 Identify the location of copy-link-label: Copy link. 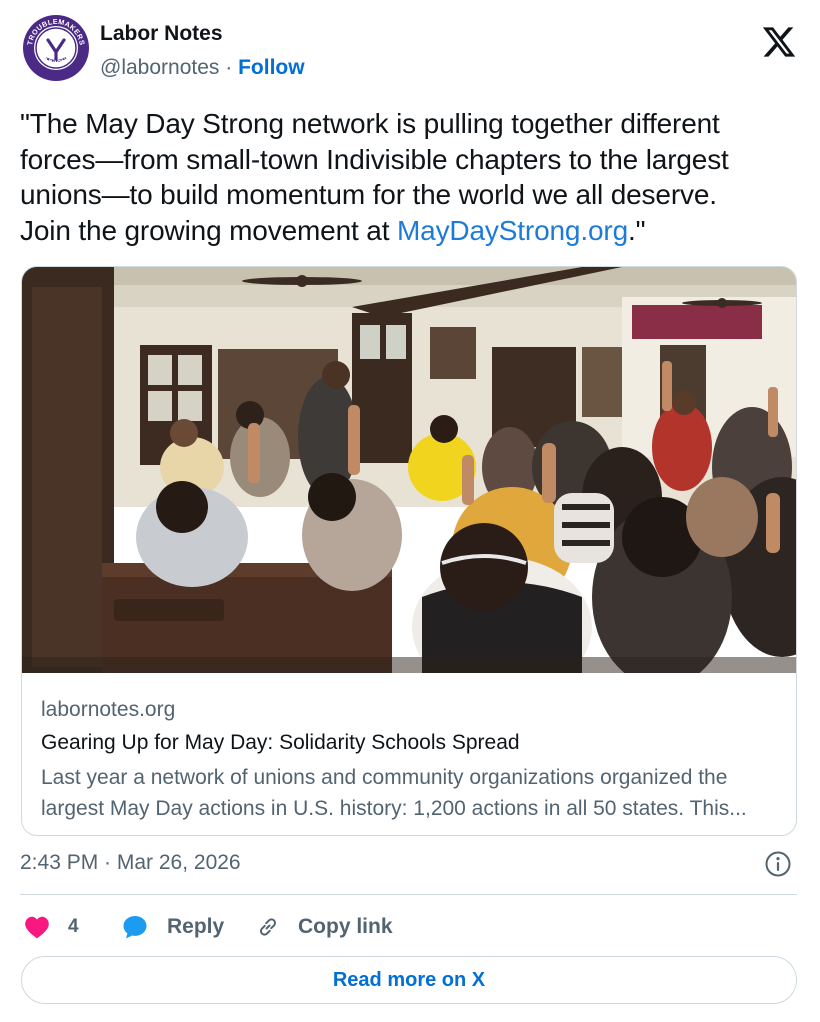
(345, 926).